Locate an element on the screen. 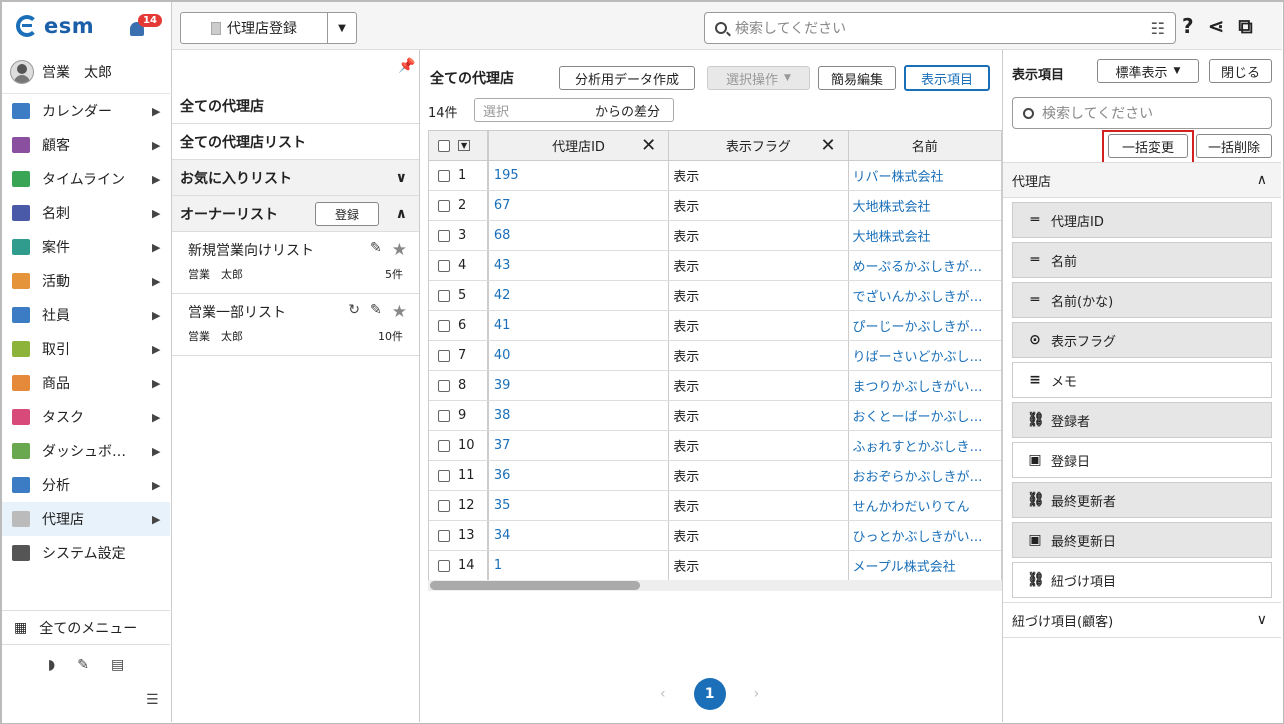 The height and width of the screenshot is (724, 1284). favorites-section: お気に入りリスト ∨ is located at coordinates (295, 178).